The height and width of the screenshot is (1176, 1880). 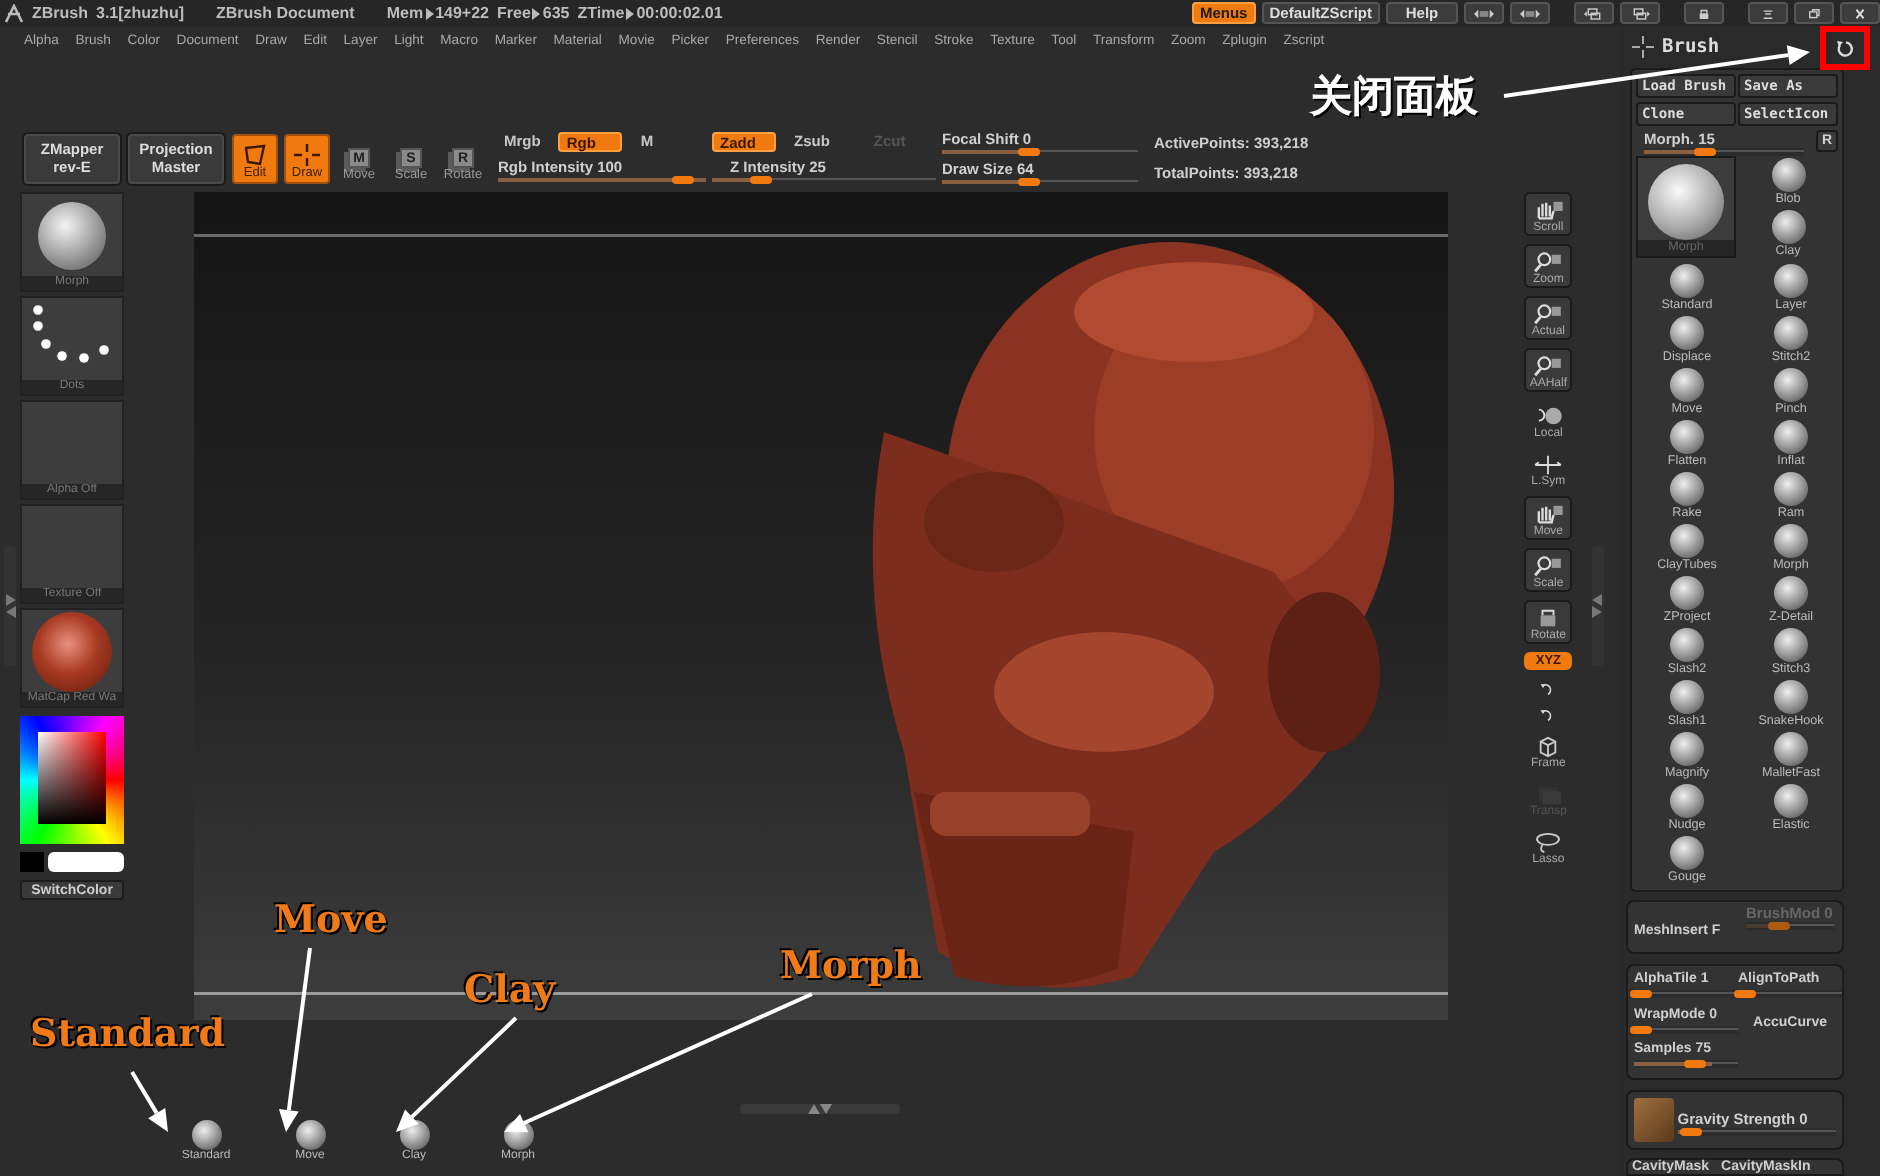 I want to click on restore-icon, so click(x=1814, y=13).